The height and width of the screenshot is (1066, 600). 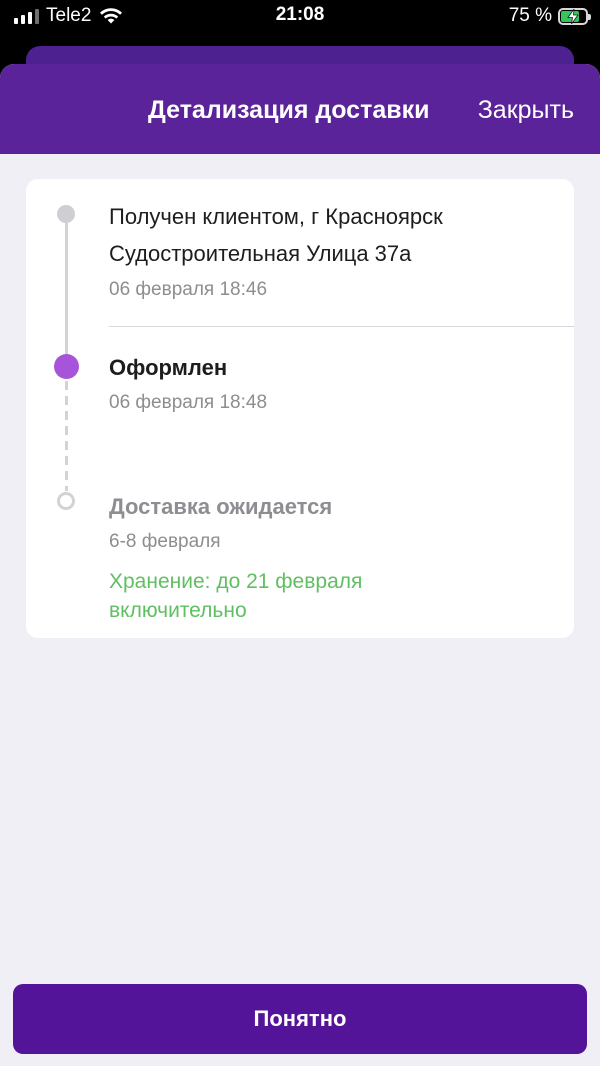 What do you see at coordinates (300, 1019) in the screenshot?
I see `ok-button: Понятно` at bounding box center [300, 1019].